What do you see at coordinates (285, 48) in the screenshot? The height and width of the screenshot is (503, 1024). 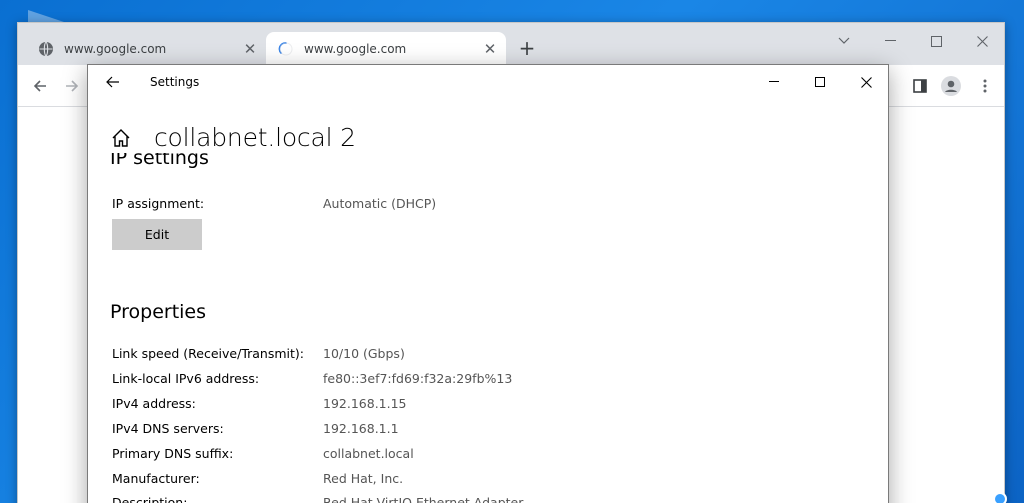 I see `loading-spinner-icon` at bounding box center [285, 48].